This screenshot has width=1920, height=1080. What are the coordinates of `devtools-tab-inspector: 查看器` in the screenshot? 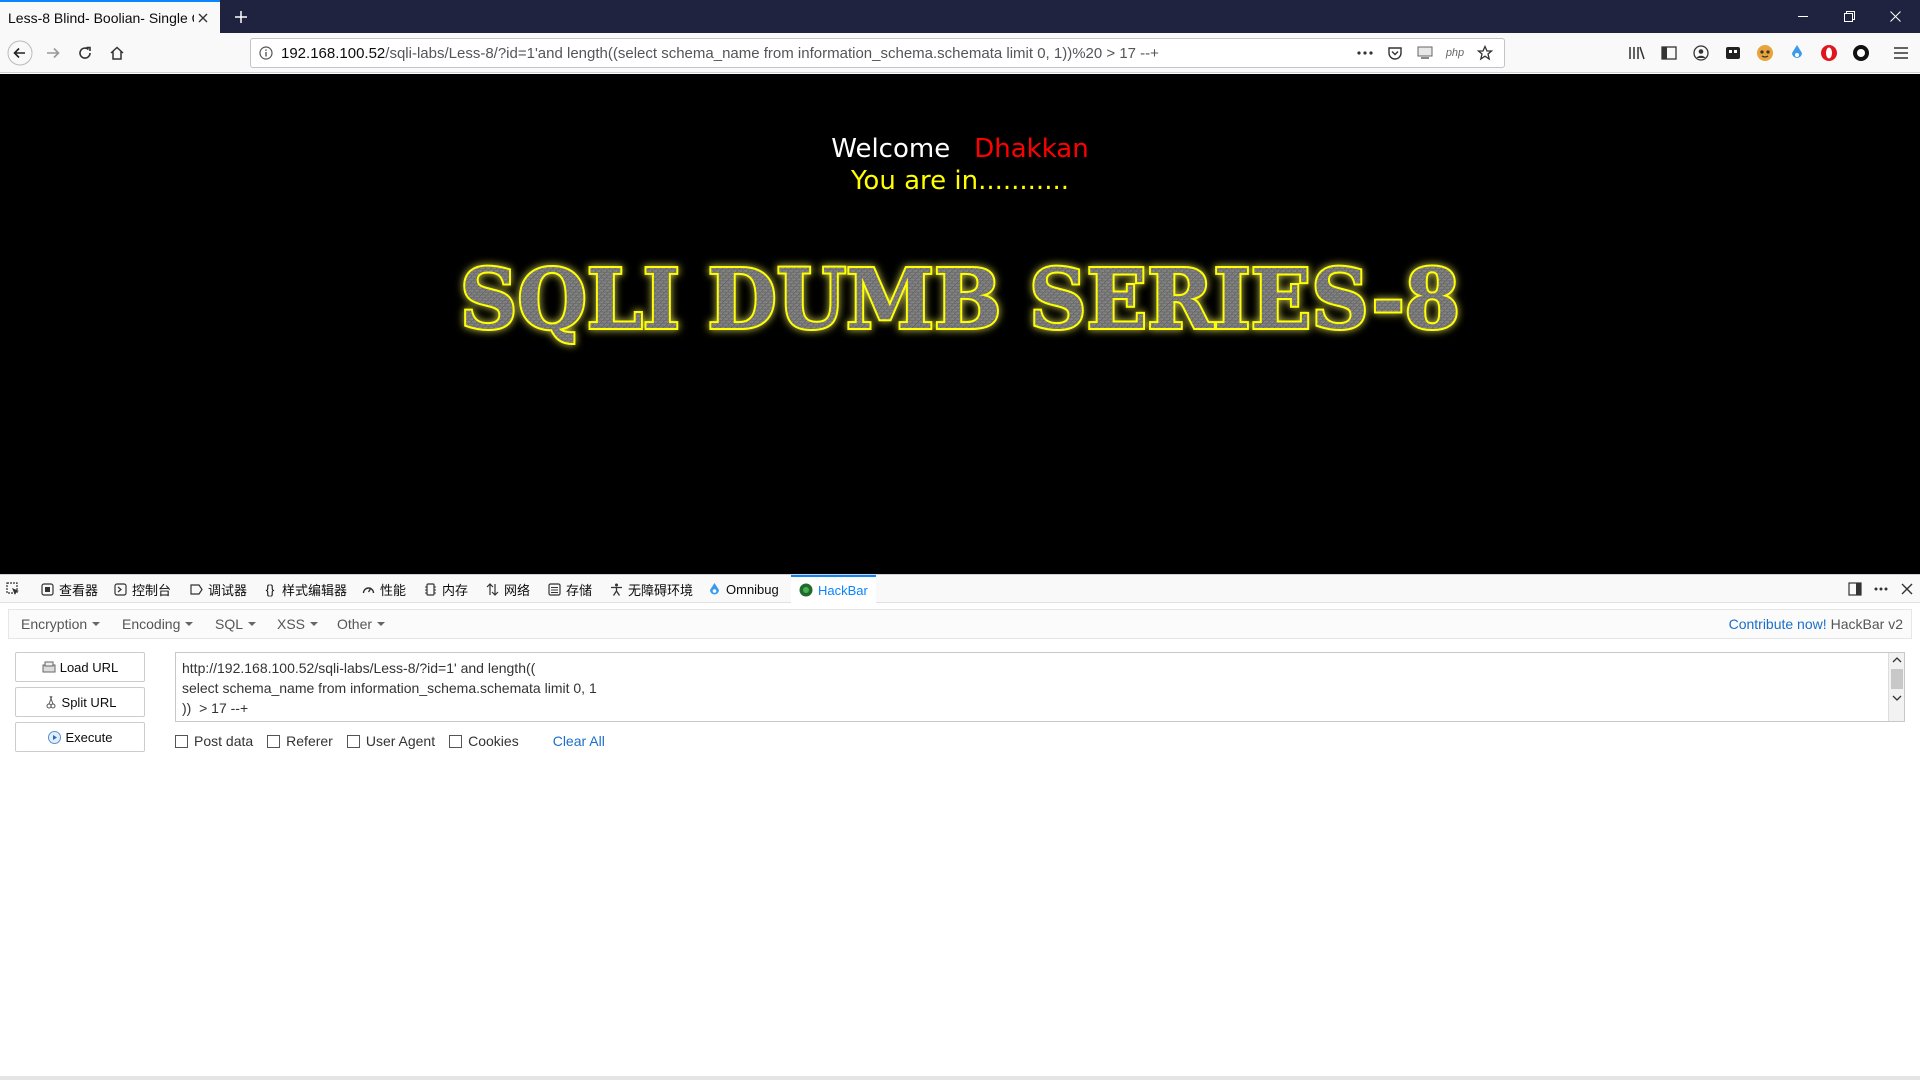 It's located at (69, 589).